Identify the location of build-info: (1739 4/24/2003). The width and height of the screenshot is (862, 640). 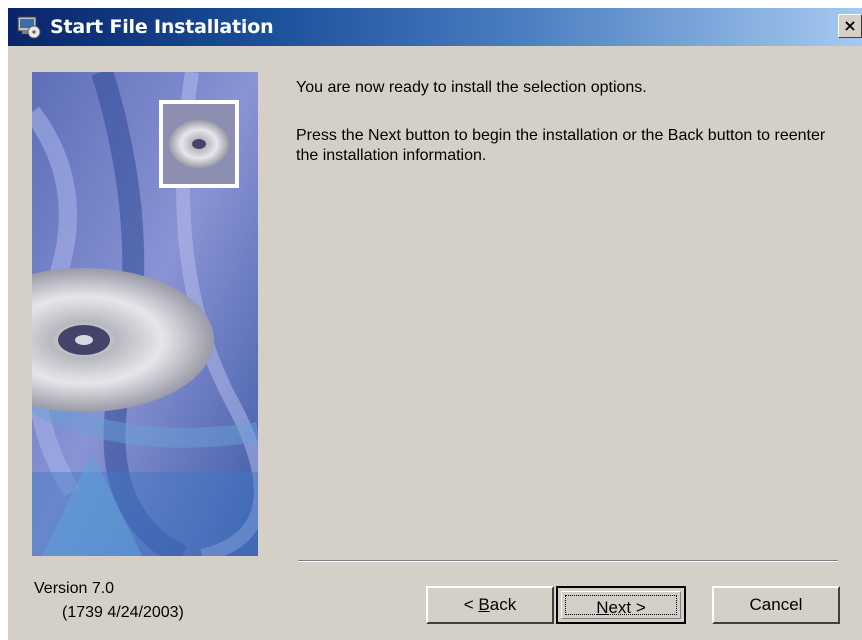
(123, 612).